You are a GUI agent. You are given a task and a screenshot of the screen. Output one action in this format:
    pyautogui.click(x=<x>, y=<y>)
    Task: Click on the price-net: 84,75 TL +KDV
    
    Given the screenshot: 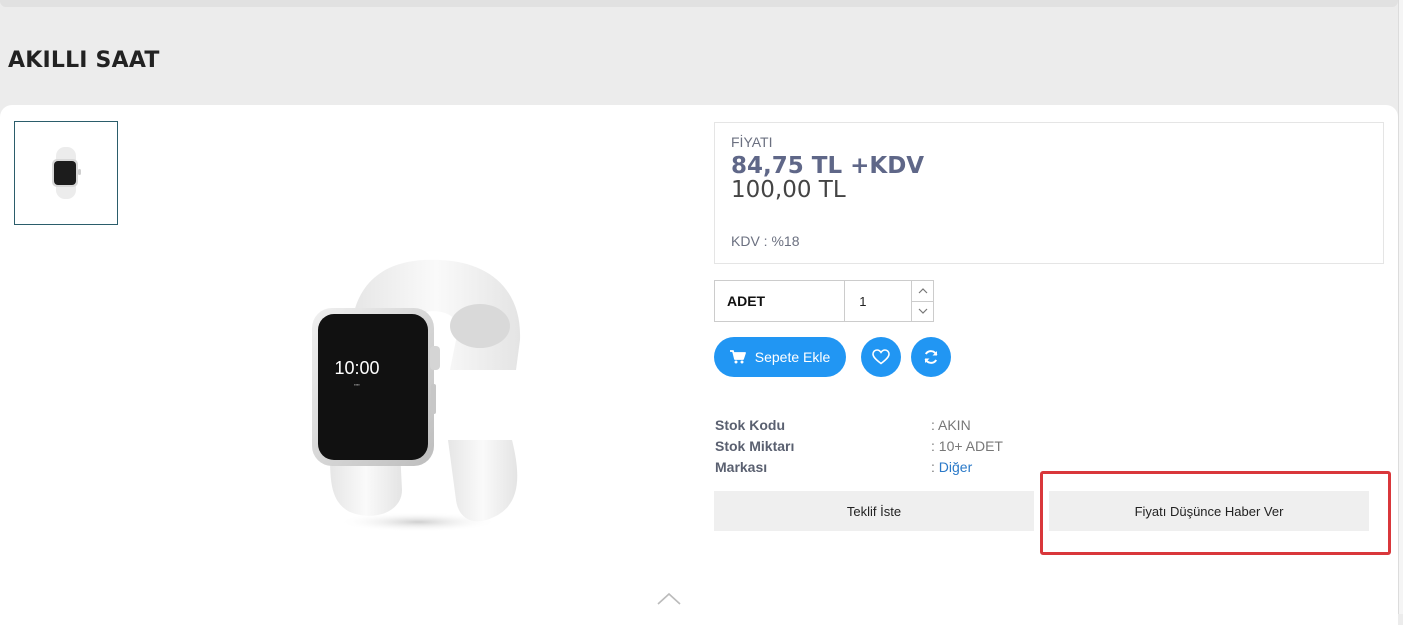 What is the action you would take?
    pyautogui.click(x=828, y=166)
    